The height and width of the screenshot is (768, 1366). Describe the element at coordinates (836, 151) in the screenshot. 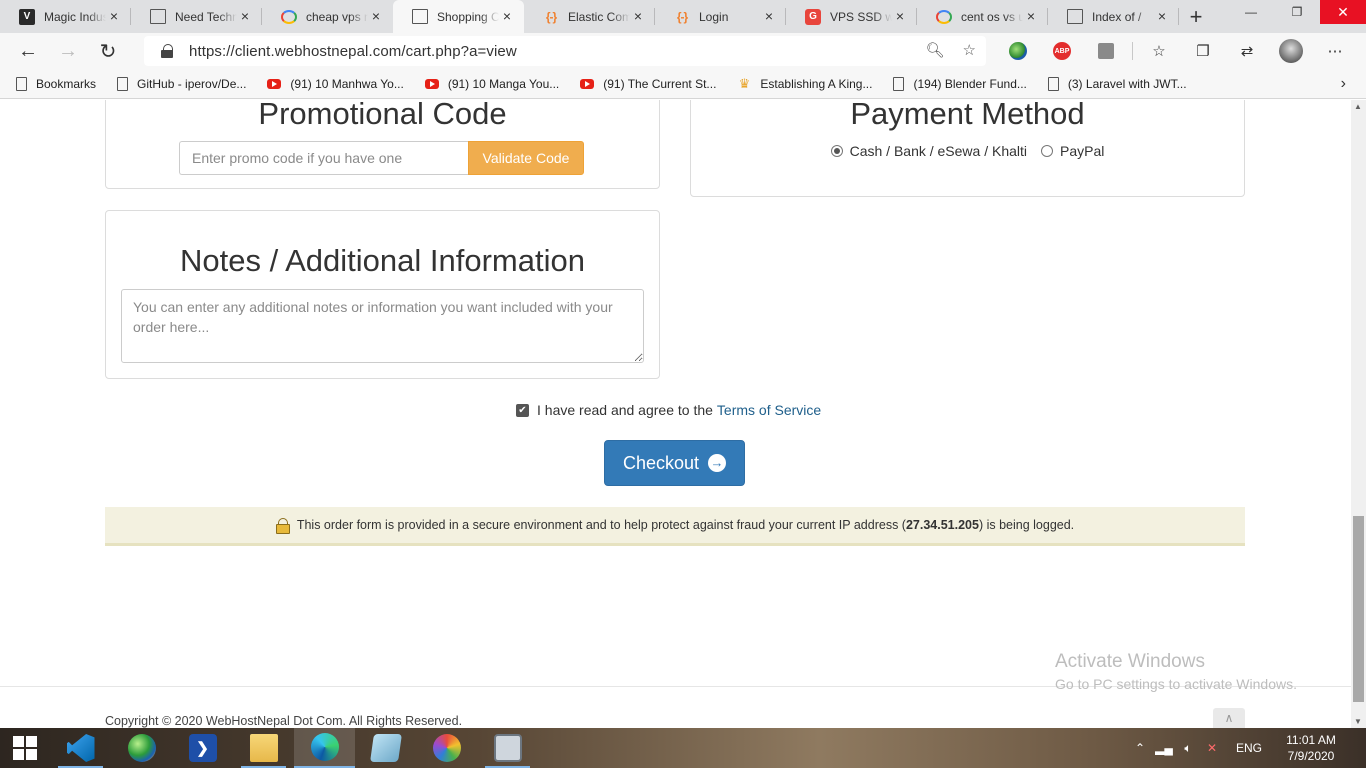

I see `radio-checked` at that location.